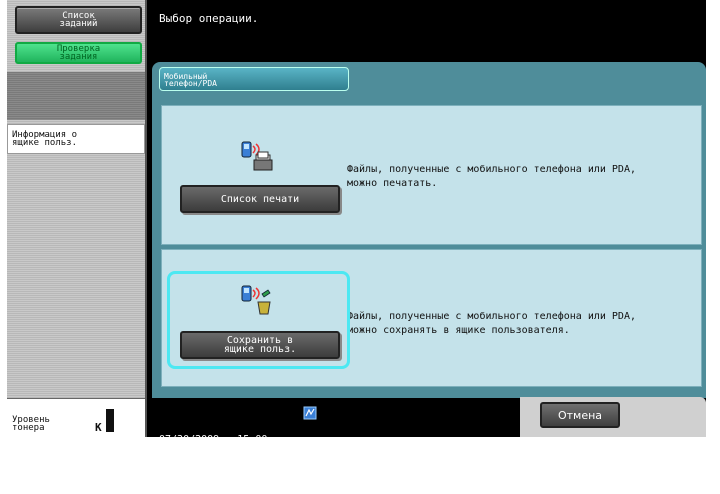 The image size is (720, 494). Describe the element at coordinates (76, 139) in the screenshot. I see `user-box-info-label: Информация о ящике польз.` at that location.